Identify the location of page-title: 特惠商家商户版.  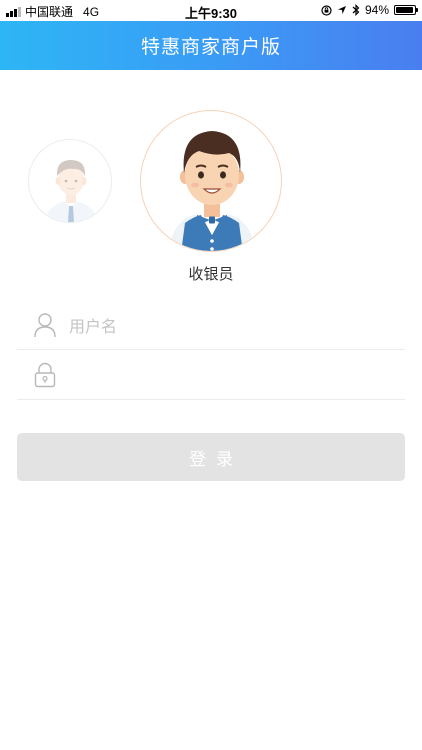
(210, 47).